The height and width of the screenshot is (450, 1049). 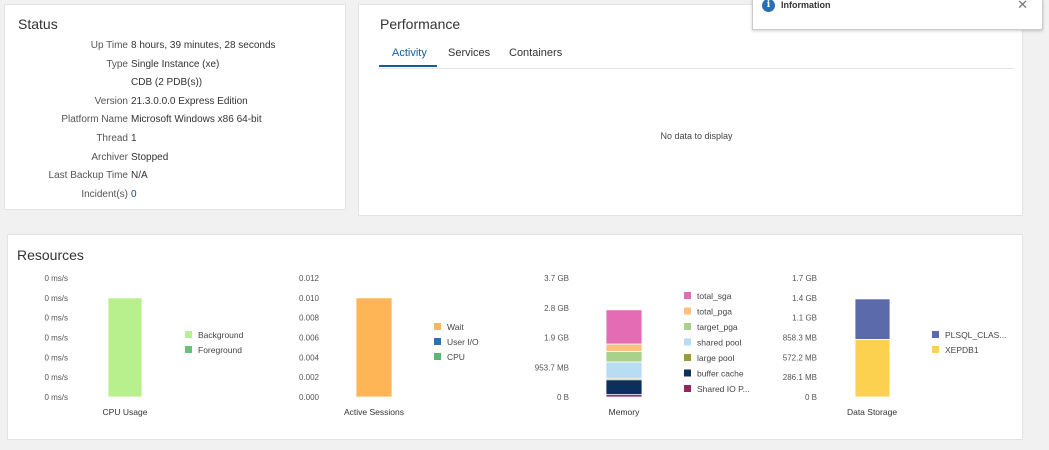 What do you see at coordinates (125, 412) in the screenshot?
I see `x-axis-label: CPU Usage` at bounding box center [125, 412].